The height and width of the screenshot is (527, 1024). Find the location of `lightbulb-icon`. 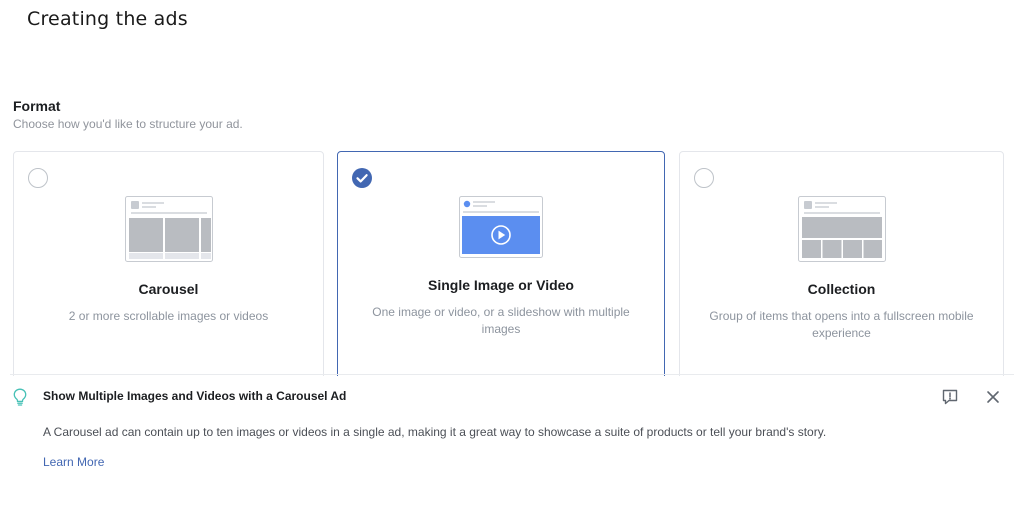

lightbulb-icon is located at coordinates (20, 397).